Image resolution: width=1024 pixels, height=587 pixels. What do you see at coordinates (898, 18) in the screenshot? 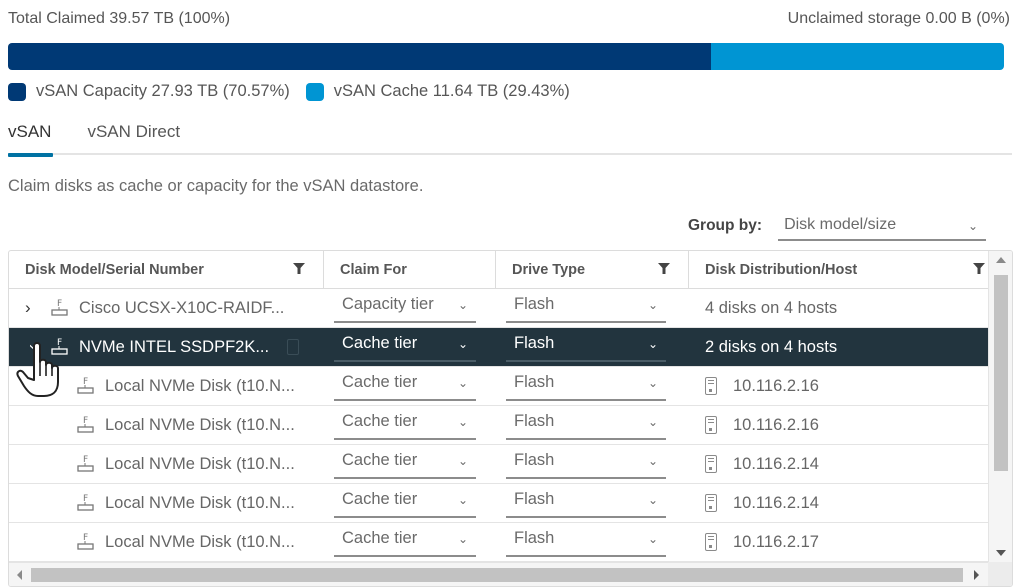
I see `unclaimed-storage-label: Unclaimed storage 0.00 B (0%)` at bounding box center [898, 18].